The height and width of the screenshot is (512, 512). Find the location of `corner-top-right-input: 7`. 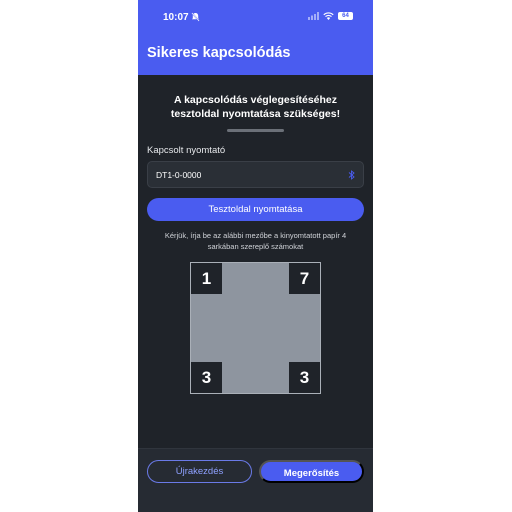

corner-top-right-input: 7 is located at coordinates (304, 278).